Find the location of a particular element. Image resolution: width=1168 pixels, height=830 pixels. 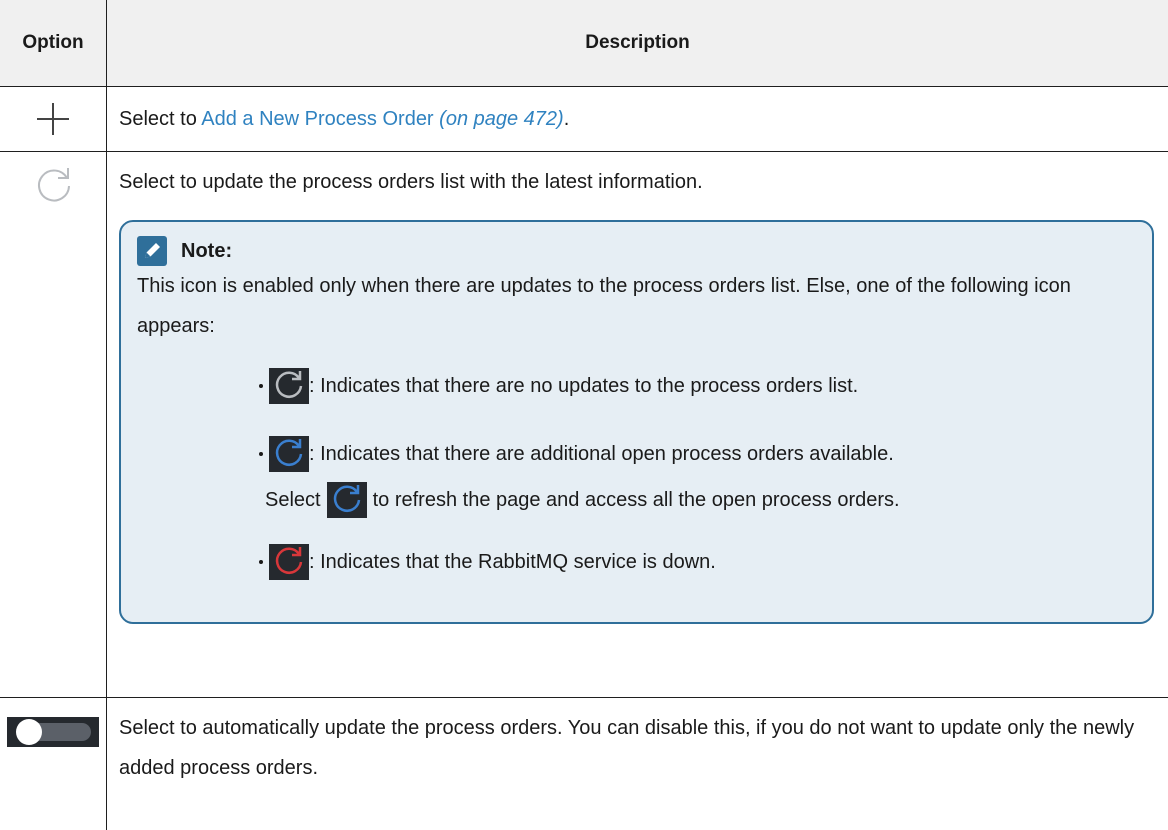

header-row: Option Description is located at coordinates (584, 43).